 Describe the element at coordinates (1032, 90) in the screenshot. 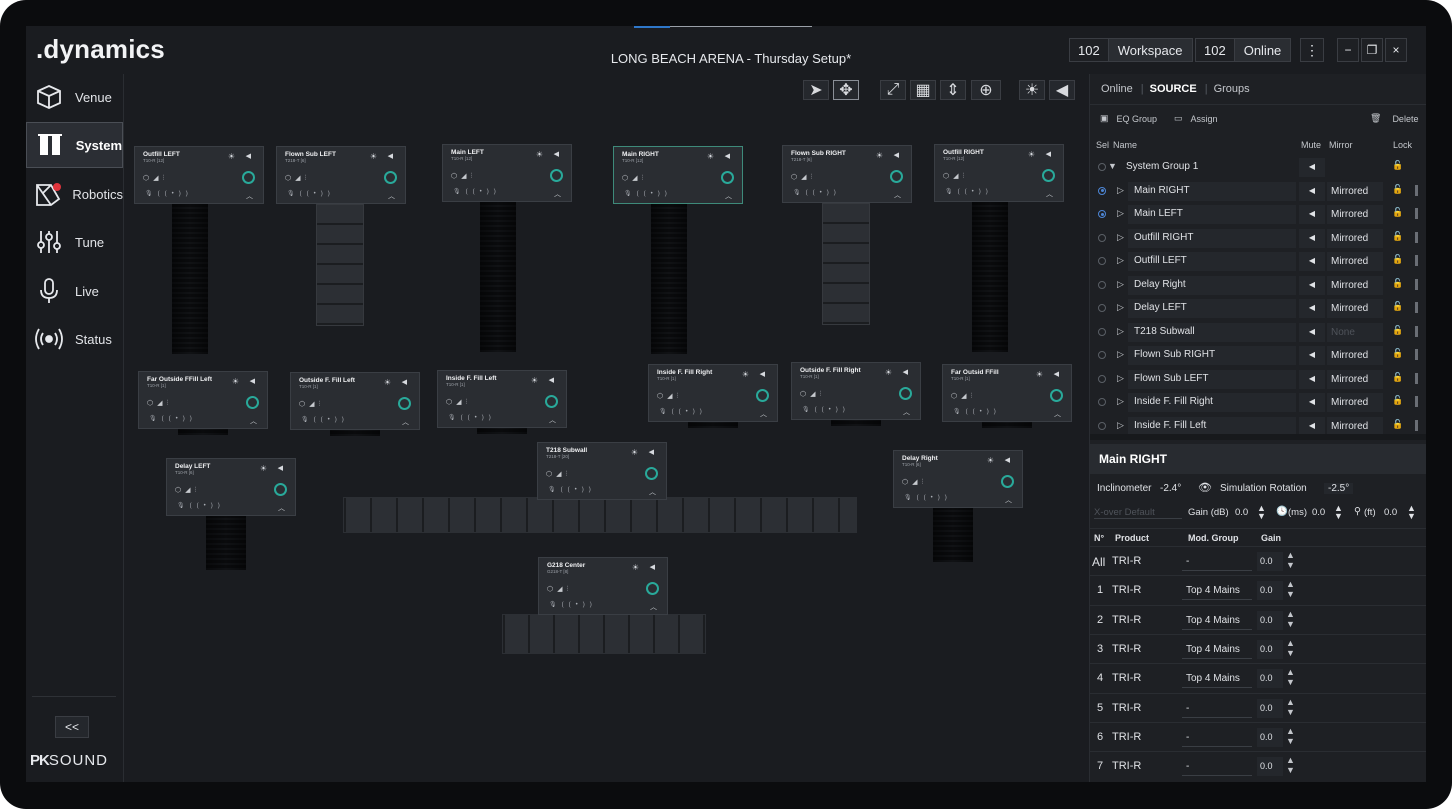

I see `brightness-button: ☀` at that location.